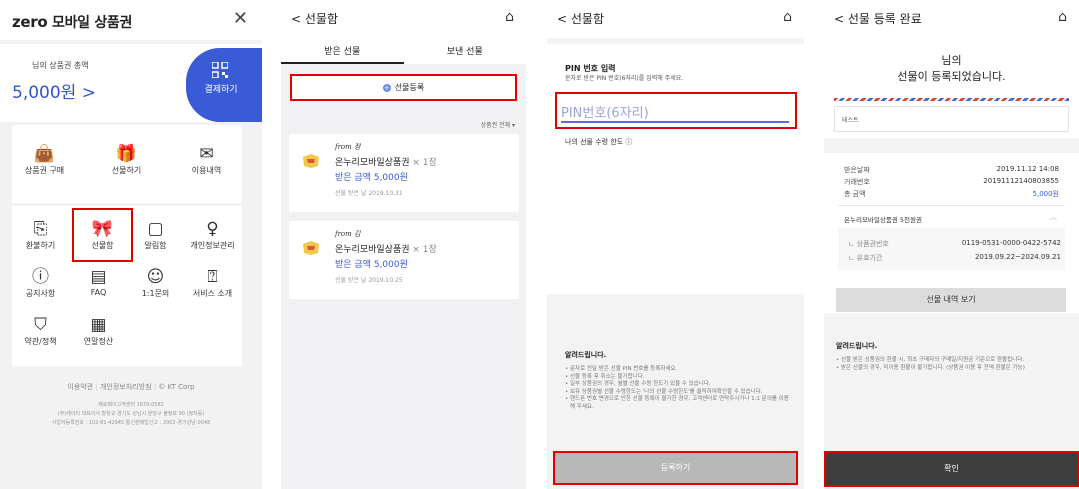 This screenshot has height=489, width=1079. I want to click on shield-check-icon: ⛉, so click(40, 325).